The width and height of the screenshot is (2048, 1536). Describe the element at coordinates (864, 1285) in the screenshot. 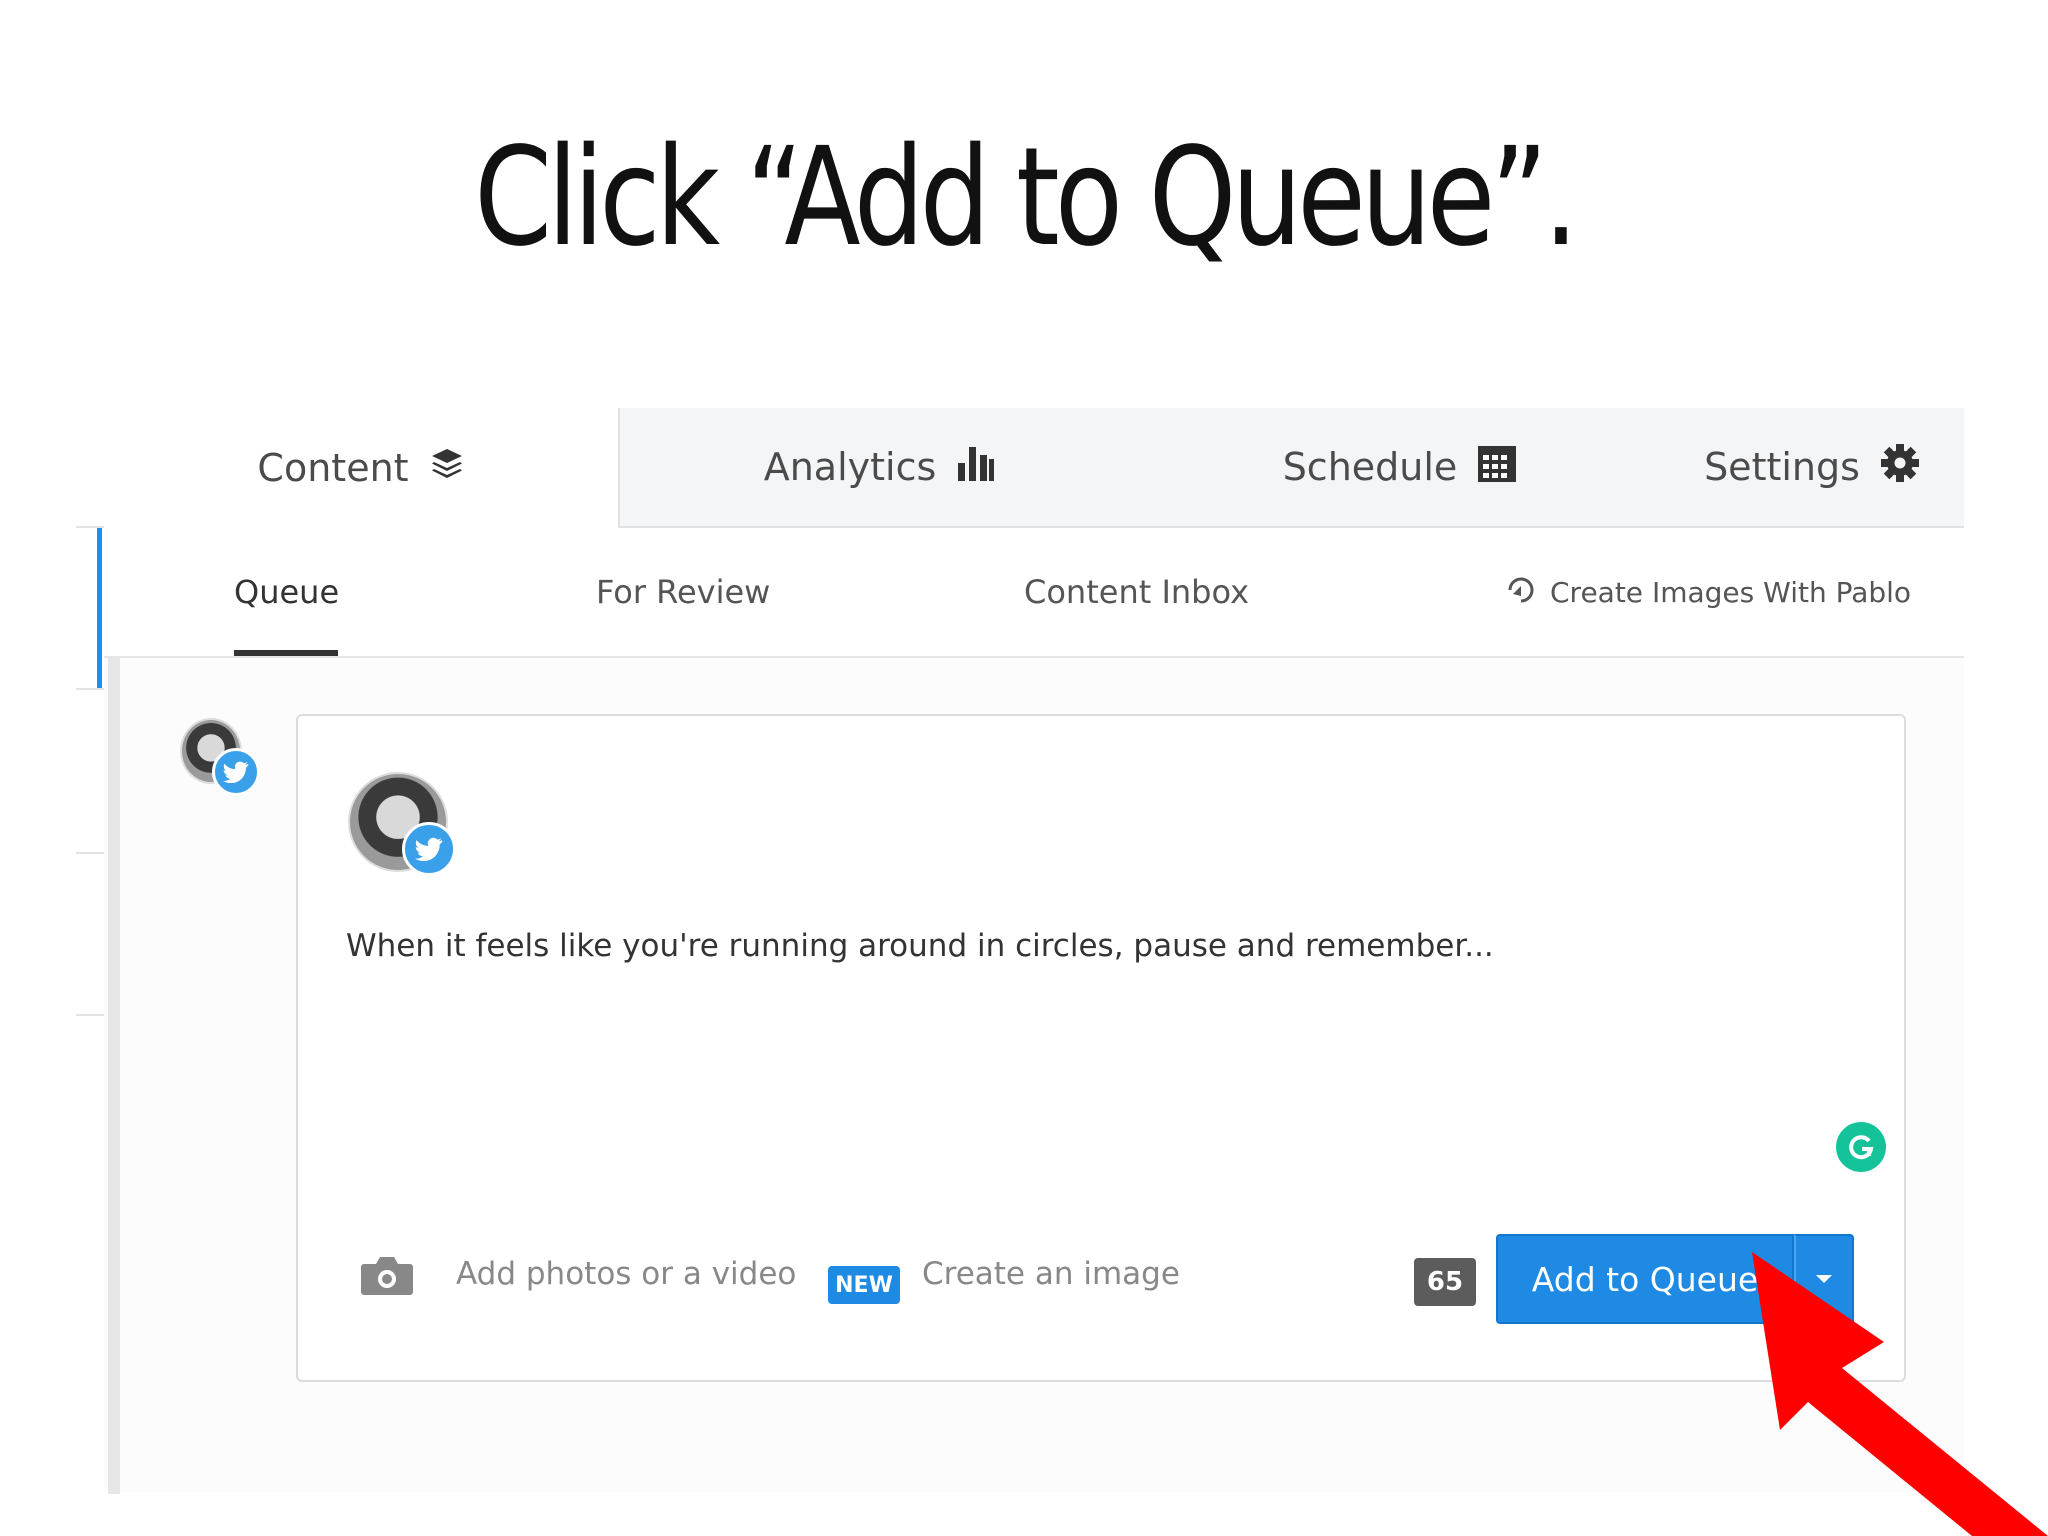

I see `new-badge: NEW` at that location.